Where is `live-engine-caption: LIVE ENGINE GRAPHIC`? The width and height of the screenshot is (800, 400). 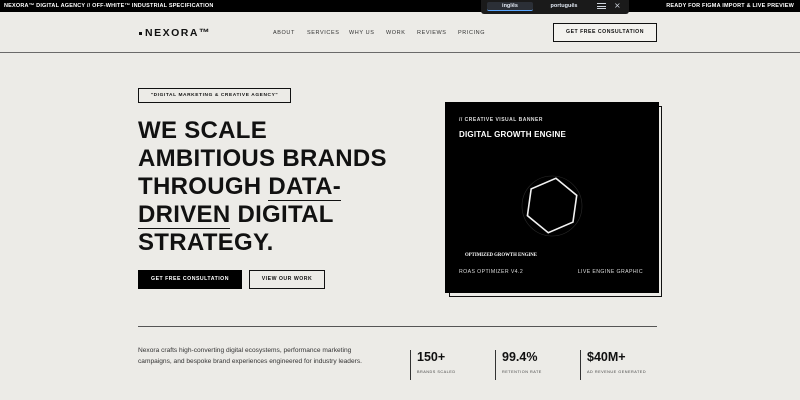 live-engine-caption: LIVE ENGINE GRAPHIC is located at coordinates (610, 272).